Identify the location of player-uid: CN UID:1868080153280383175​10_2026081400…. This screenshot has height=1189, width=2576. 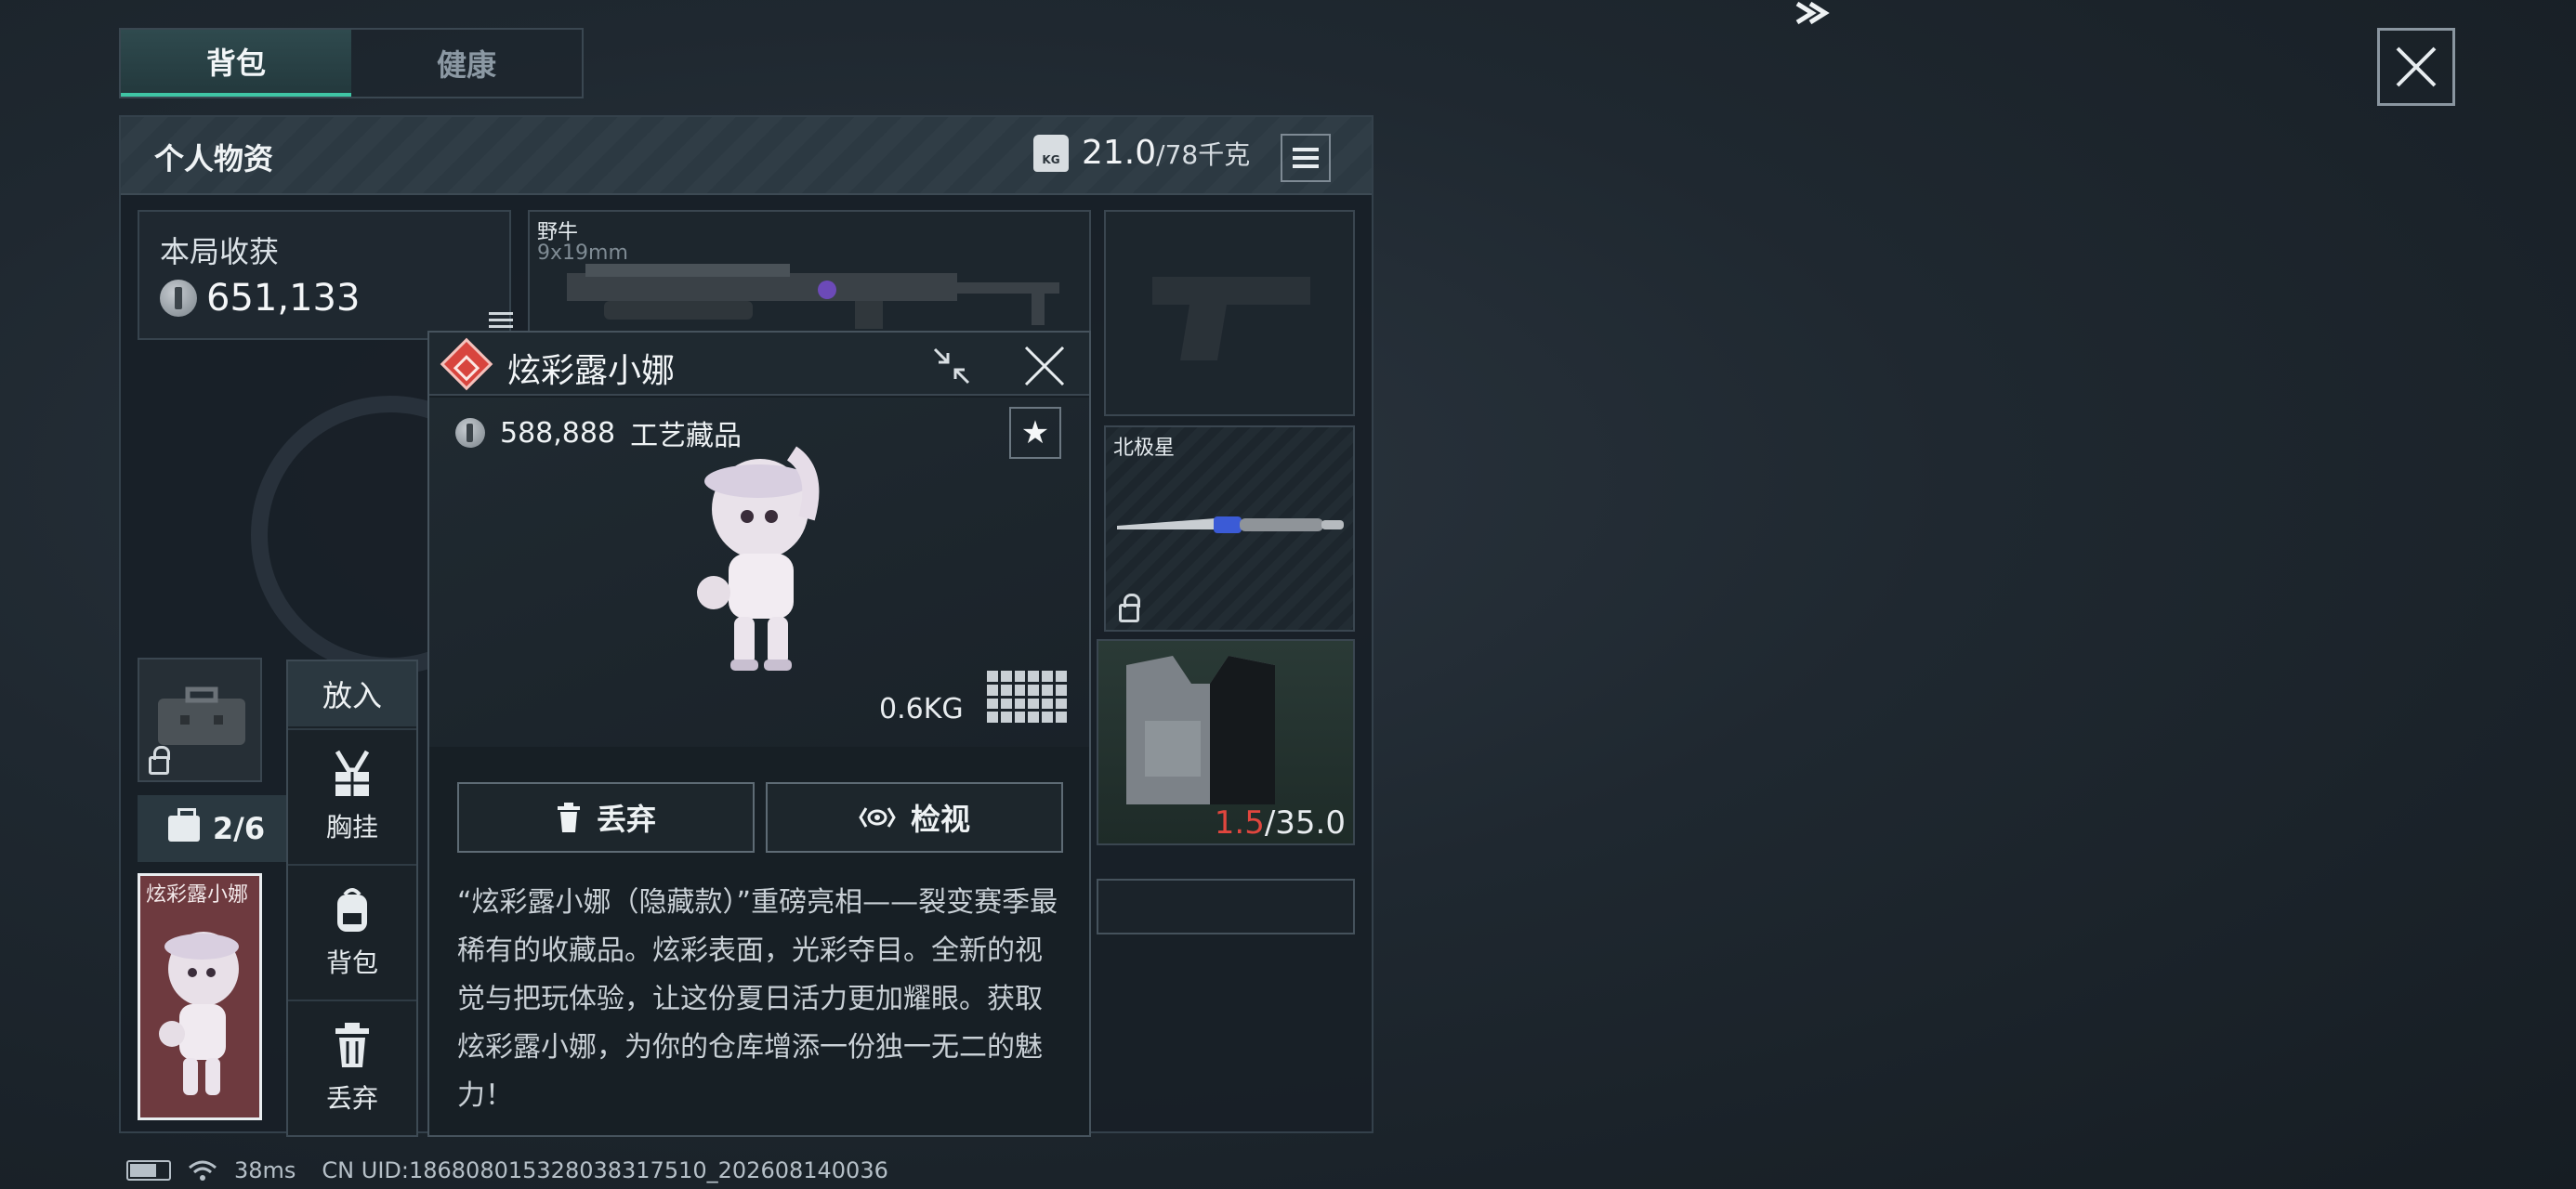
(605, 1170).